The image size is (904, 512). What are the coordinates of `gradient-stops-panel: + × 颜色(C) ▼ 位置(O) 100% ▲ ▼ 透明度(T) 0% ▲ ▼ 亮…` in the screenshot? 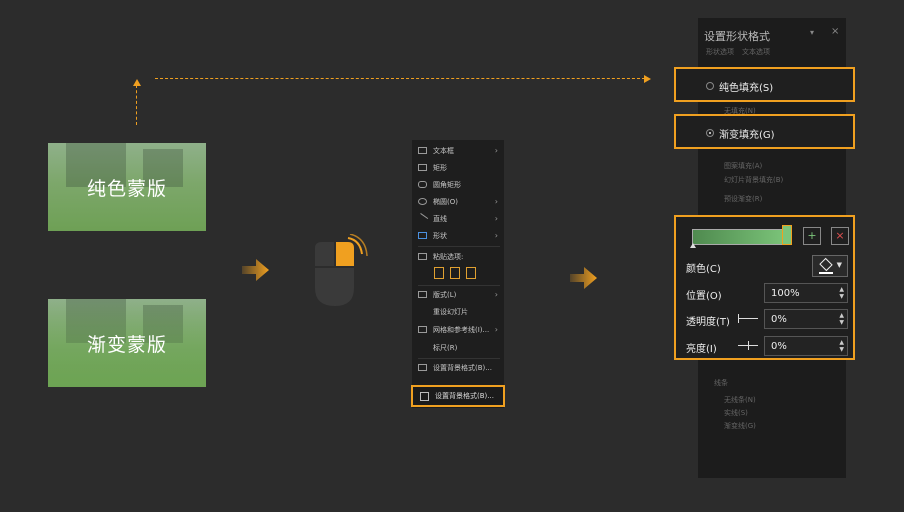 It's located at (764, 287).